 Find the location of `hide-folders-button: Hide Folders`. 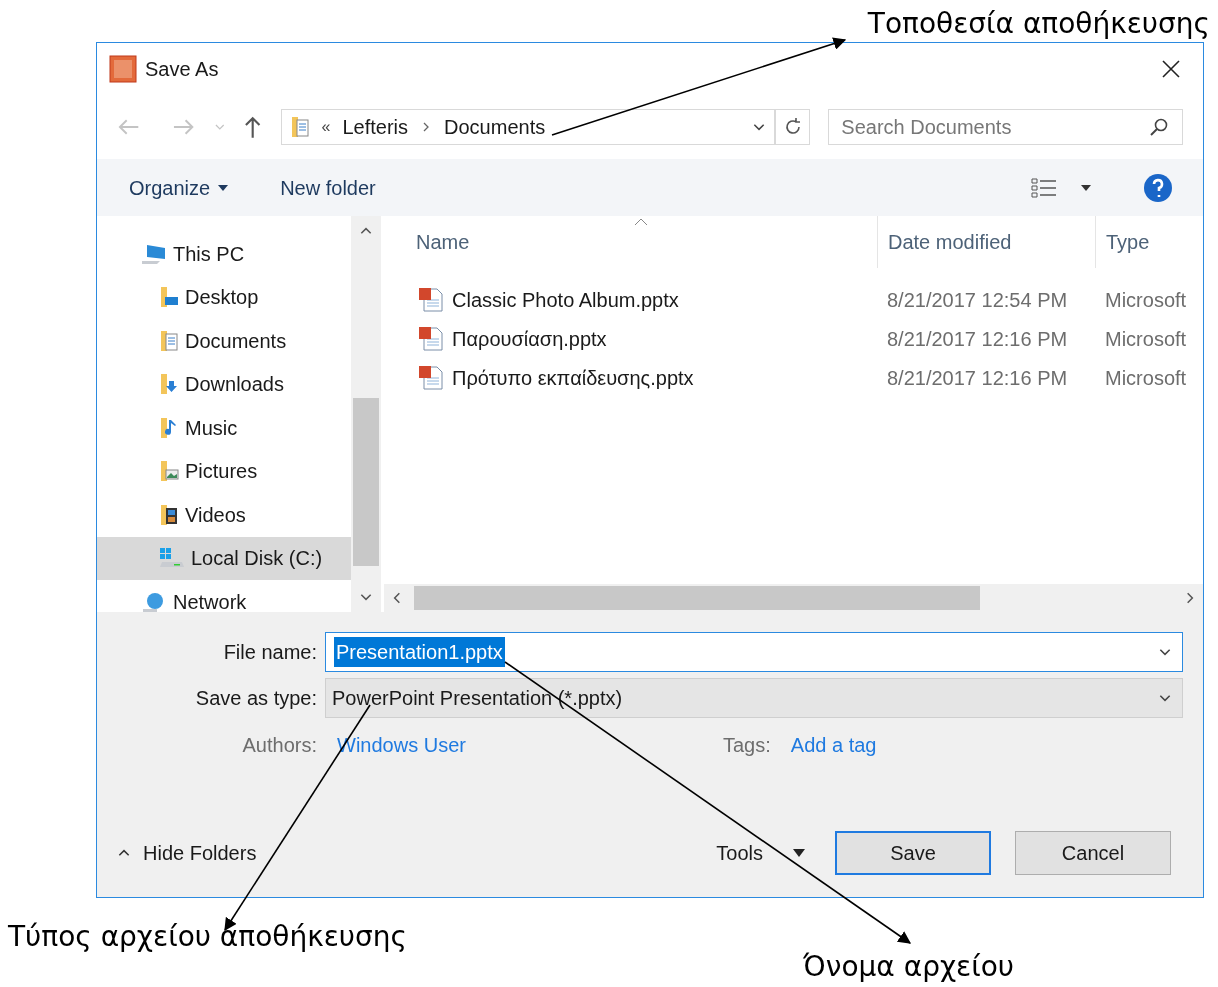

hide-folders-button: Hide Folders is located at coordinates (187, 853).